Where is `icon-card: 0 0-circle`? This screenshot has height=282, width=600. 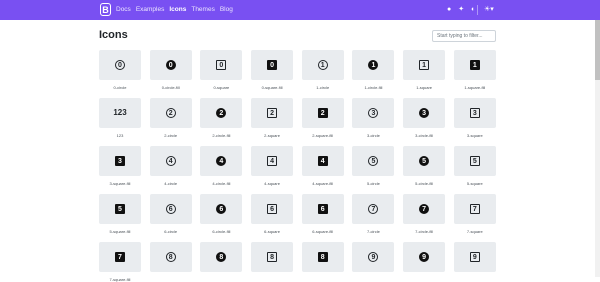
icon-card: 0 0-circle is located at coordinates (120, 70).